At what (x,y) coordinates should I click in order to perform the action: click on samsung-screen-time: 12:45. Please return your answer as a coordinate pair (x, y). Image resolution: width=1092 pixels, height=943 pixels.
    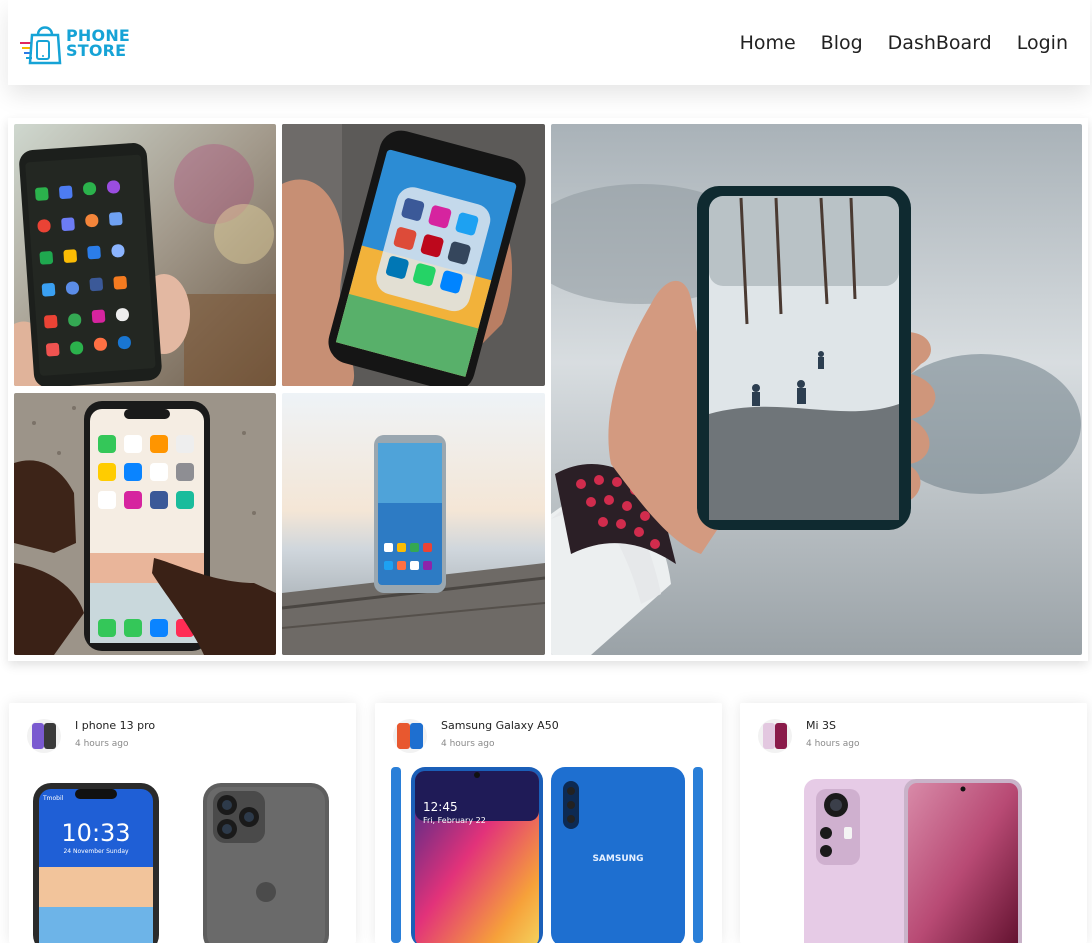
    Looking at the image, I should click on (440, 807).